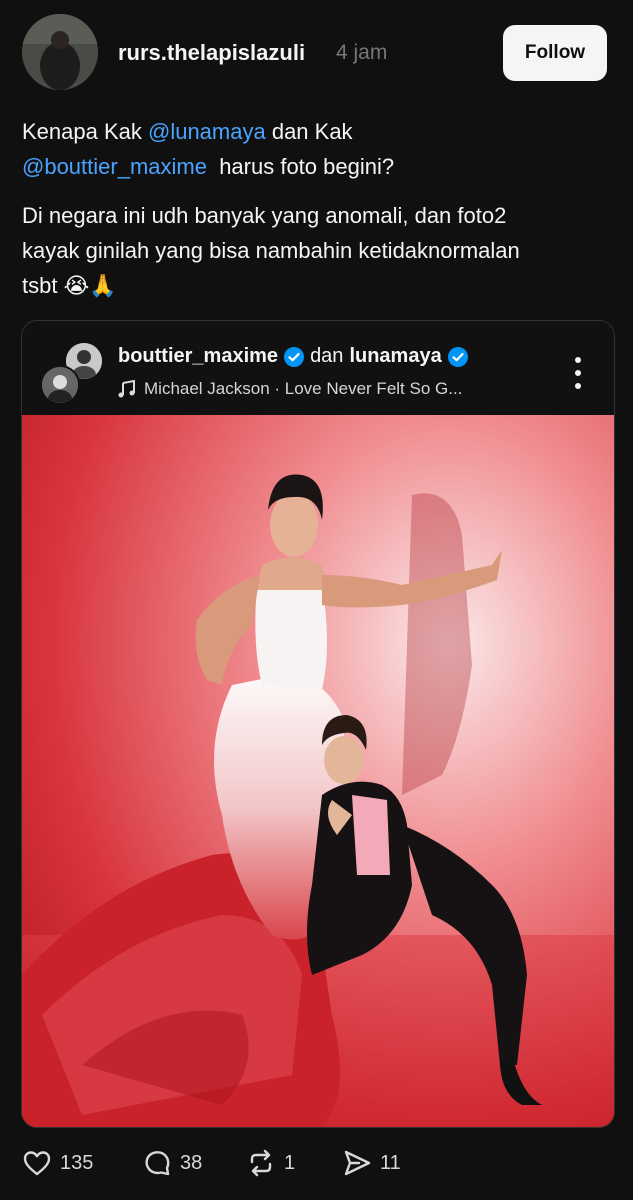  I want to click on share-action: 11, so click(371, 1163).